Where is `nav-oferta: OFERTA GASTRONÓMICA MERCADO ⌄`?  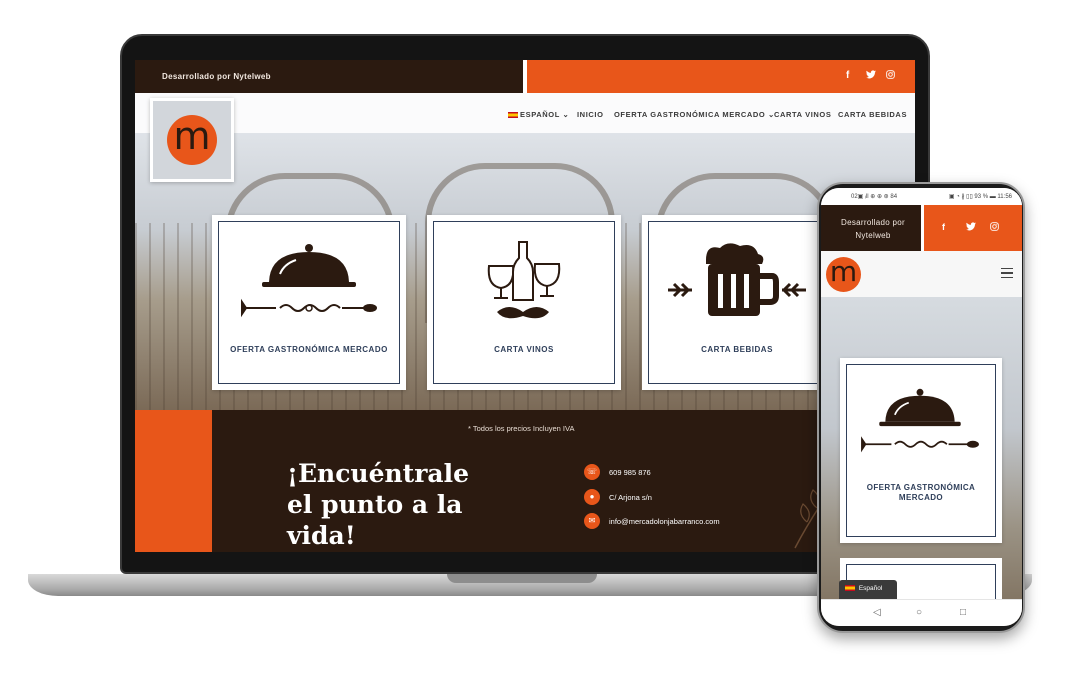 nav-oferta: OFERTA GASTRONÓMICA MERCADO ⌄ is located at coordinates (694, 114).